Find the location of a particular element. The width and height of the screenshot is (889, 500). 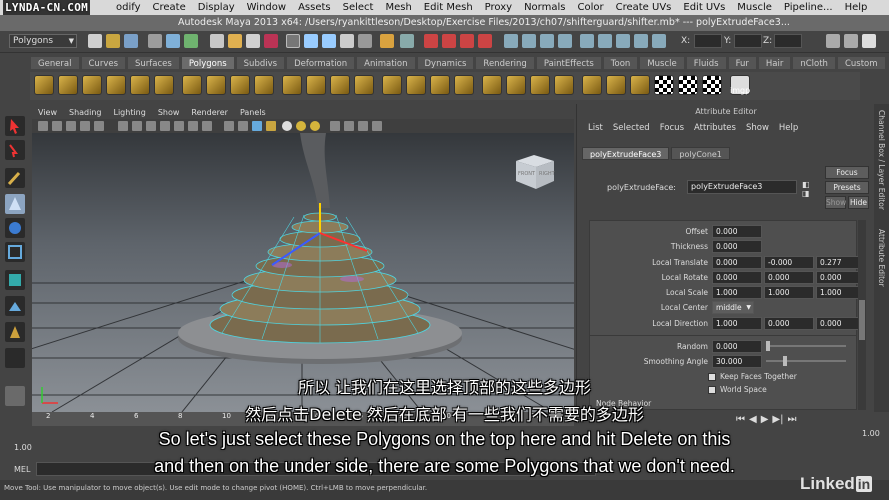

menu-muscle: Muscle is located at coordinates (754, 7).